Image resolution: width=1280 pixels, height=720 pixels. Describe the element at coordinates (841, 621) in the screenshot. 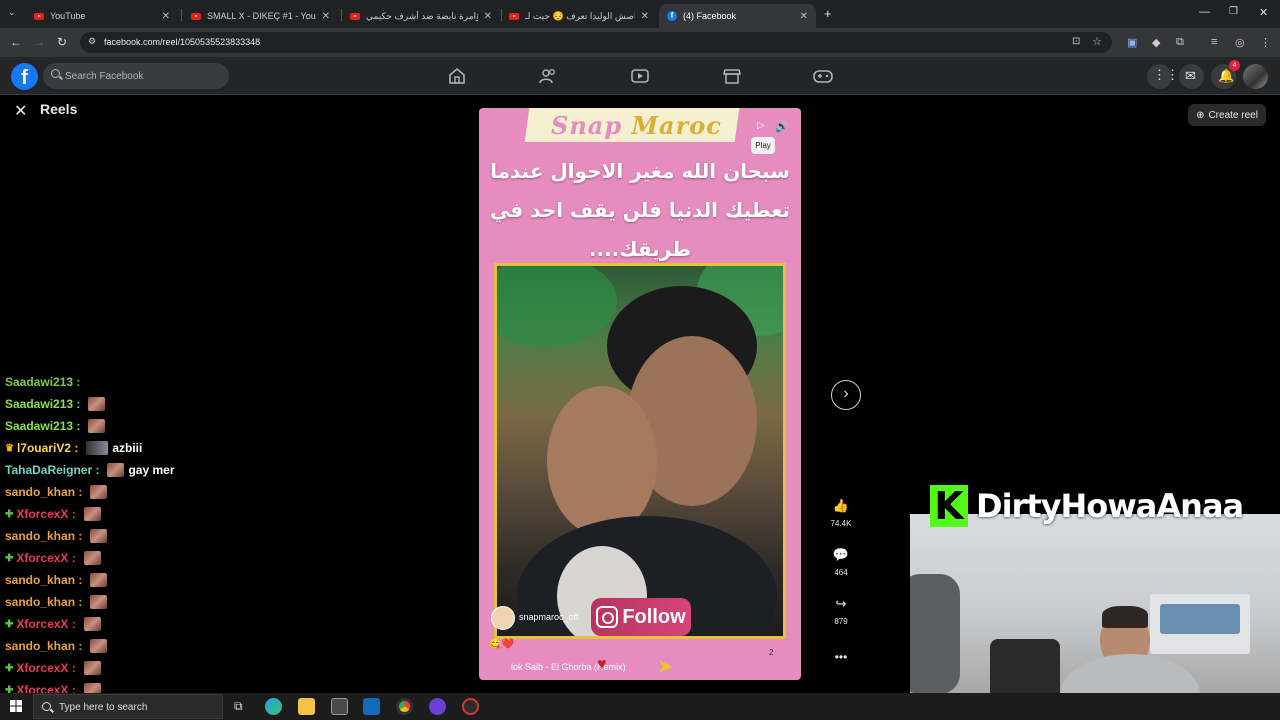

I see `share-count: 879` at that location.